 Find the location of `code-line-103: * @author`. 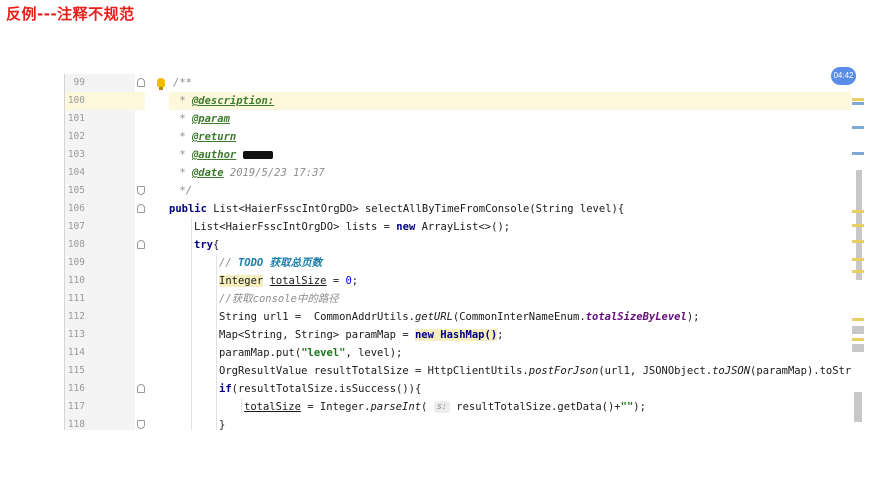

code-line-103: * @author is located at coordinates (510, 155).